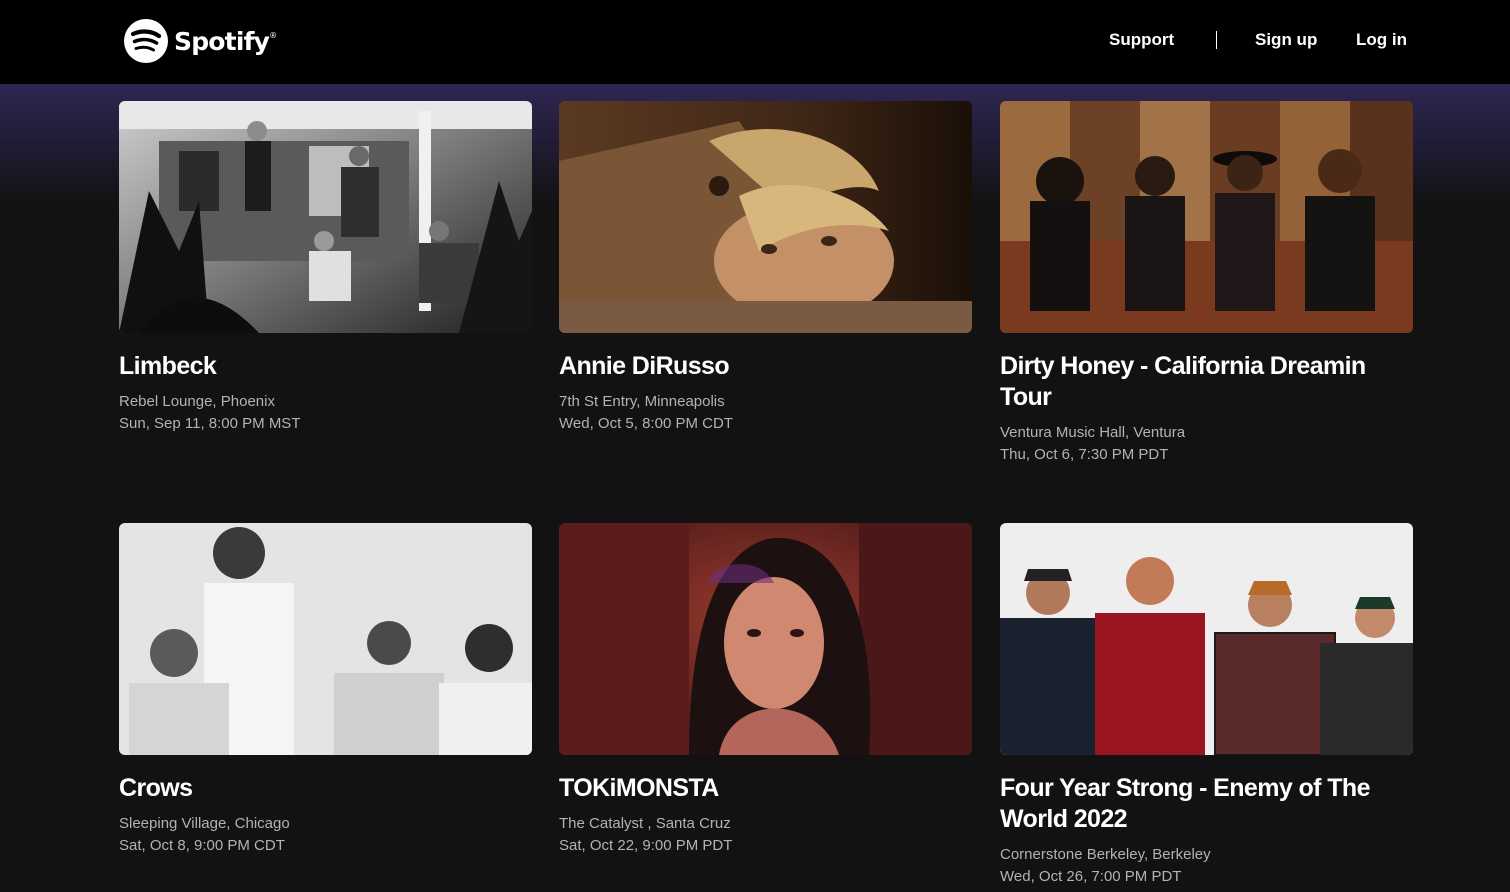 This screenshot has height=892, width=1510. Describe the element at coordinates (204, 823) in the screenshot. I see `event-venue: Sleeping Village, Chicago` at that location.